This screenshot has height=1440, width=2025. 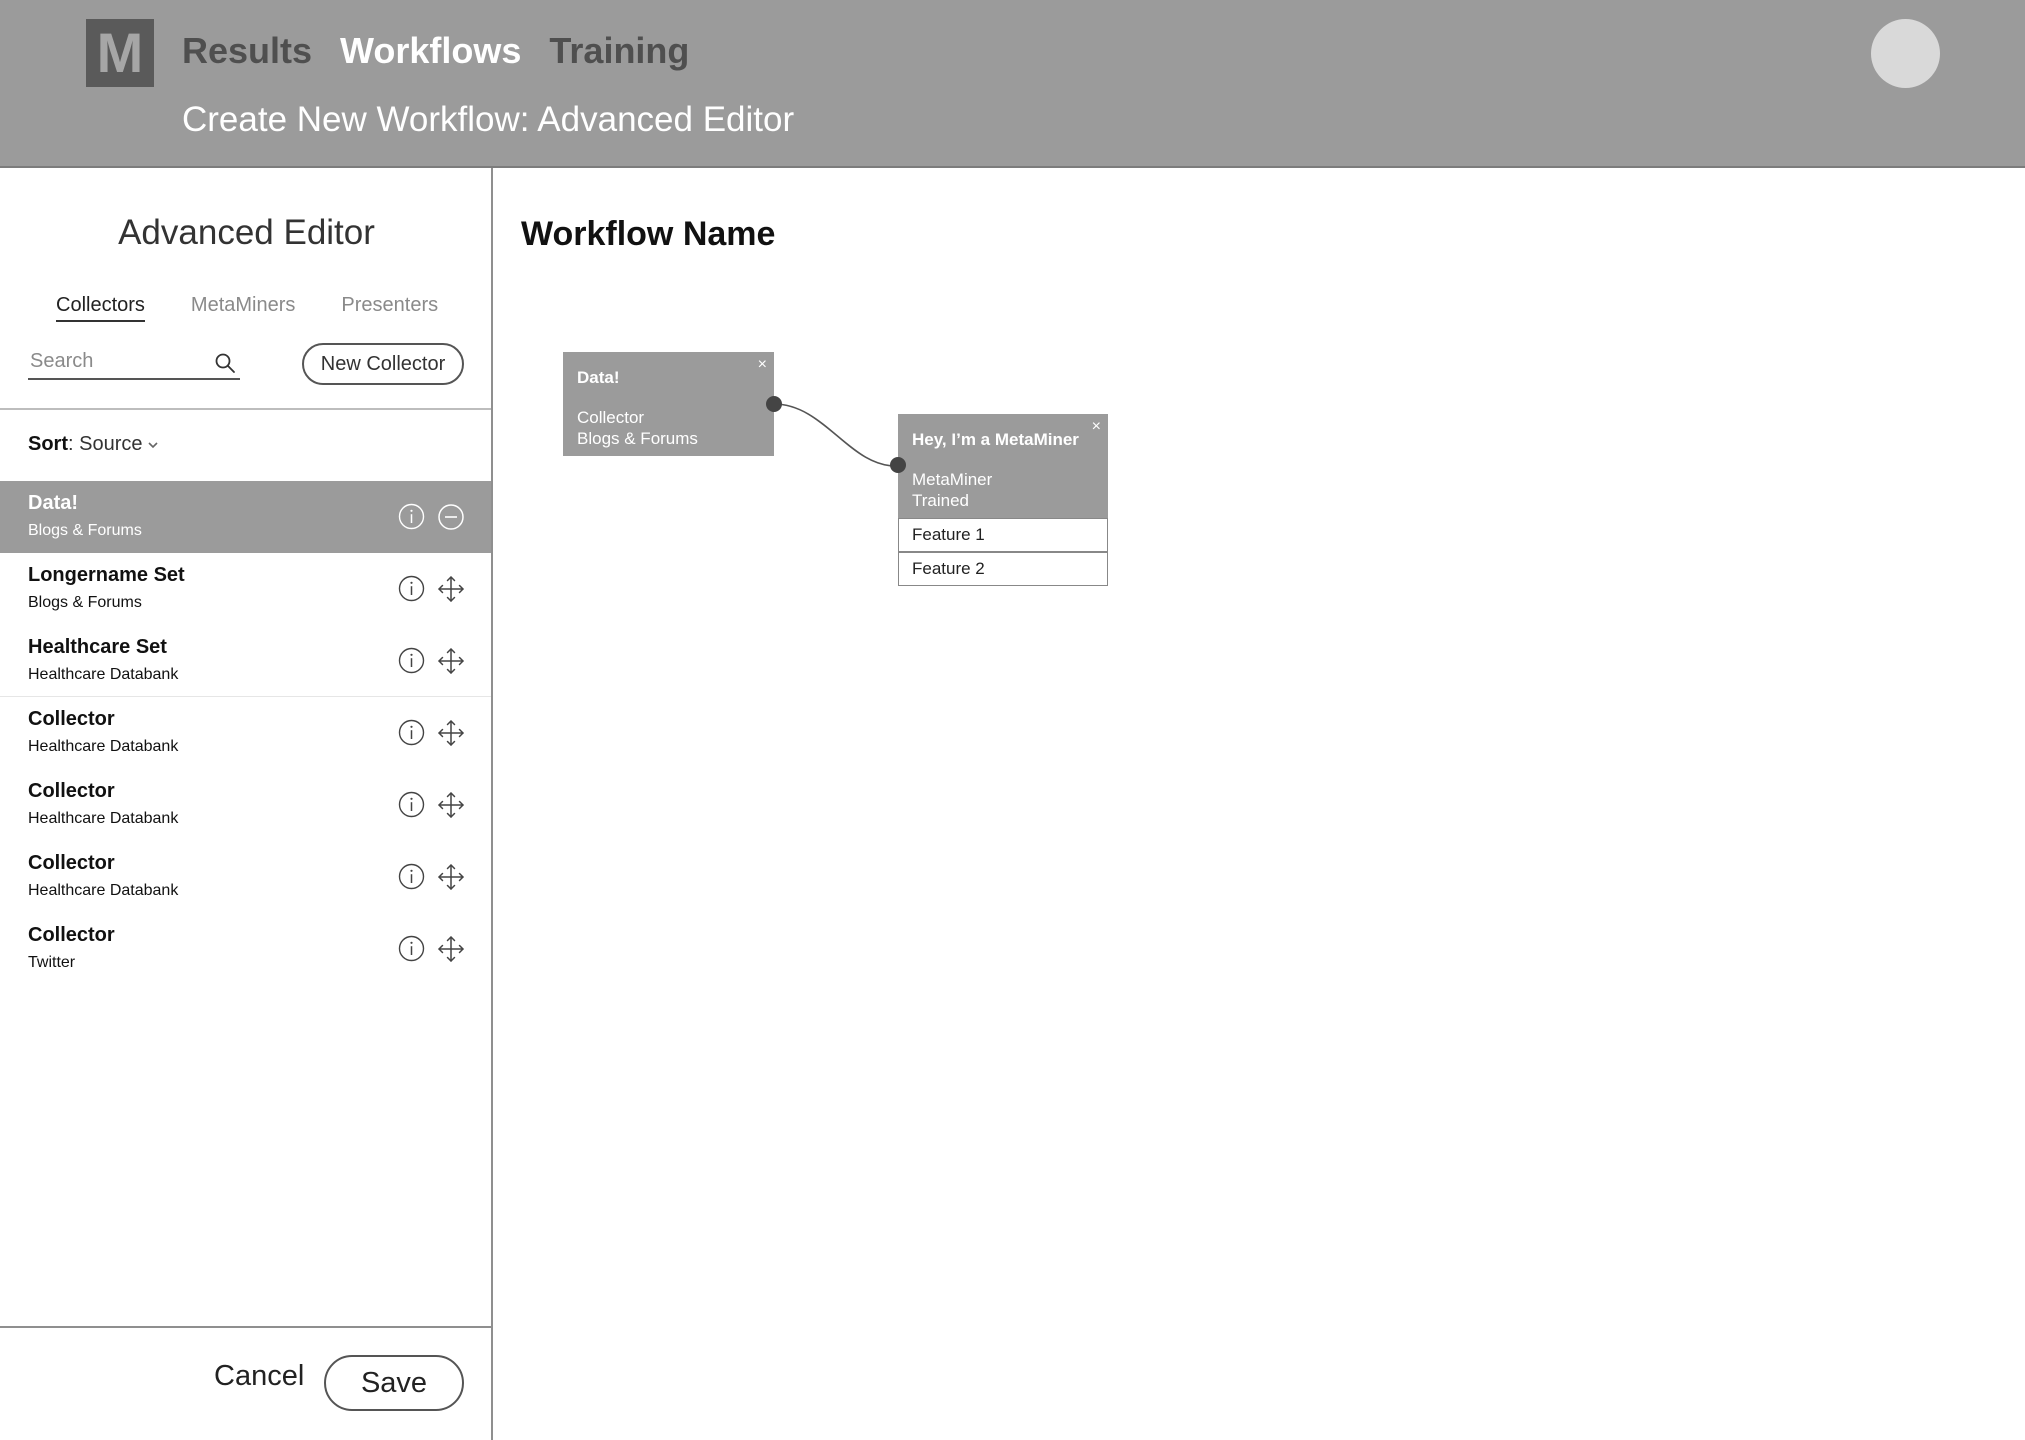 I want to click on node-title: Hey, I’m a MetaMiner, so click(x=995, y=439).